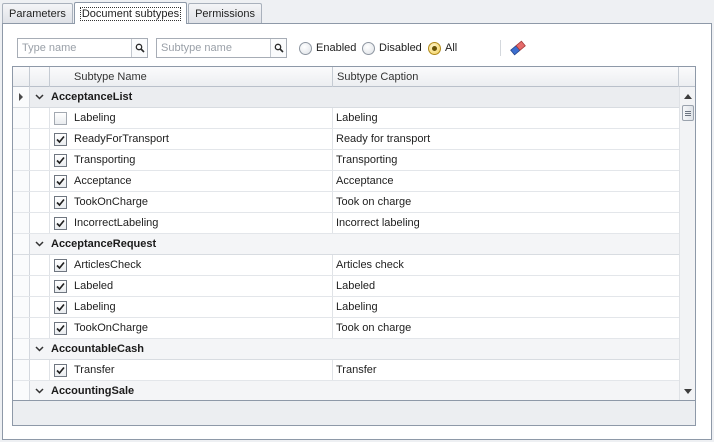  I want to click on grid-header: Subtype Name Subtype Caption, so click(354, 77).